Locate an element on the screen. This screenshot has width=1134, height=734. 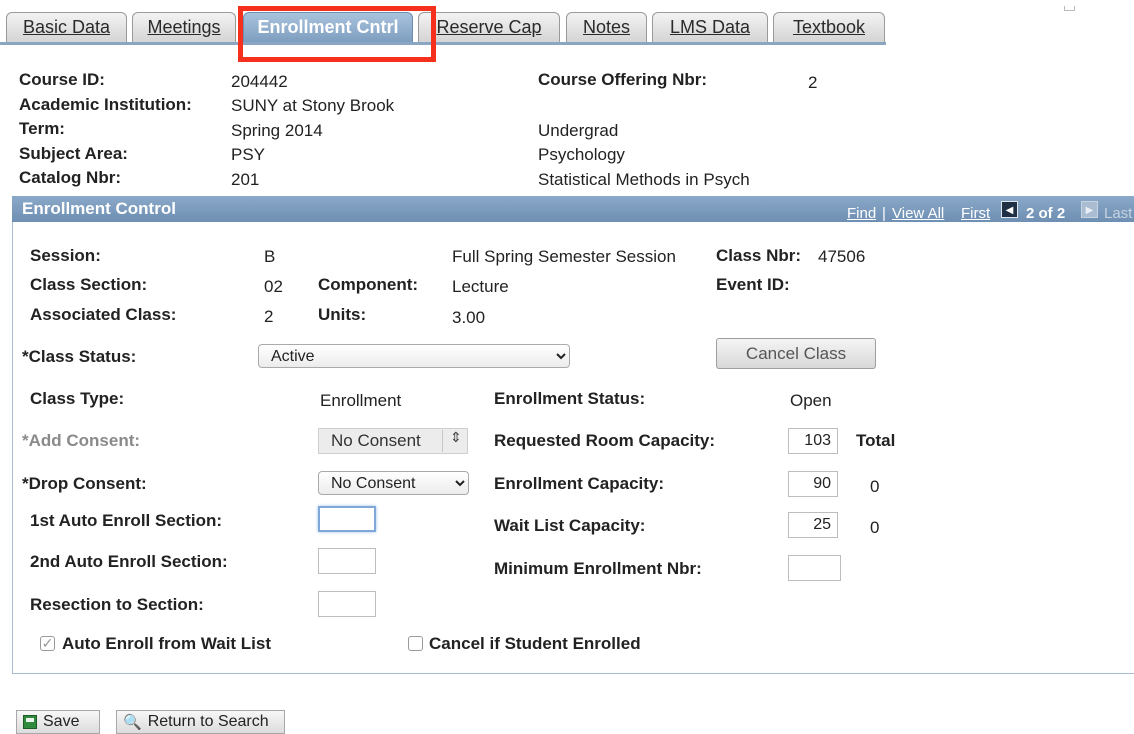
tab-textbook: Textbook is located at coordinates (829, 27).